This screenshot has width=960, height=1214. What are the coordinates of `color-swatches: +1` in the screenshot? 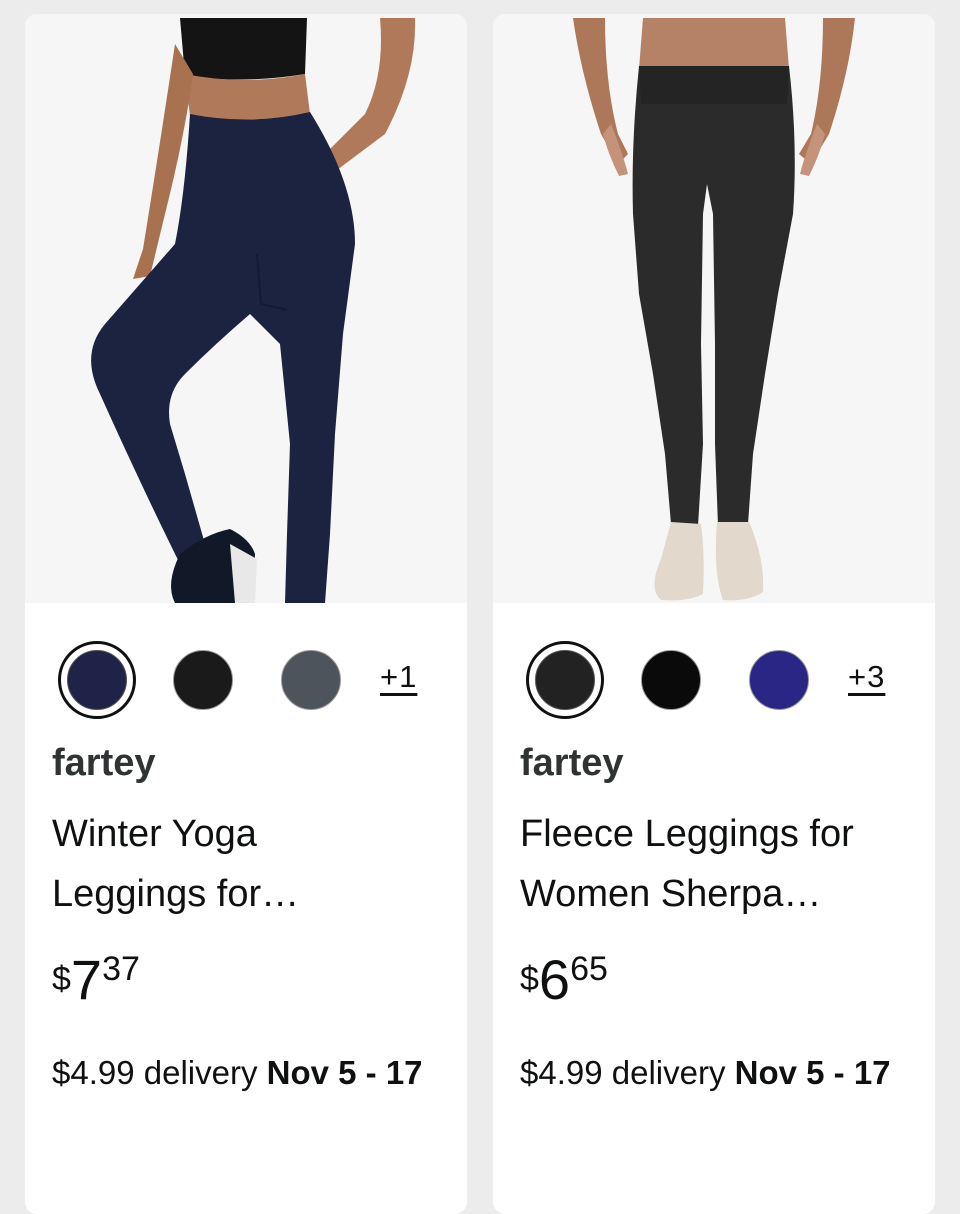 It's located at (253, 680).